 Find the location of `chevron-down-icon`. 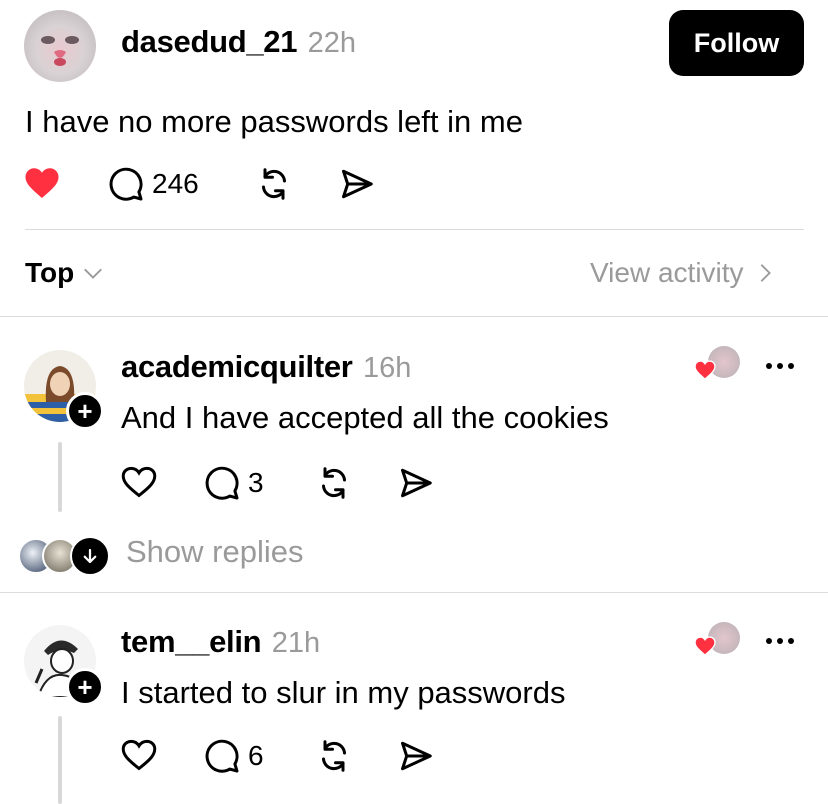

chevron-down-icon is located at coordinates (93, 273).